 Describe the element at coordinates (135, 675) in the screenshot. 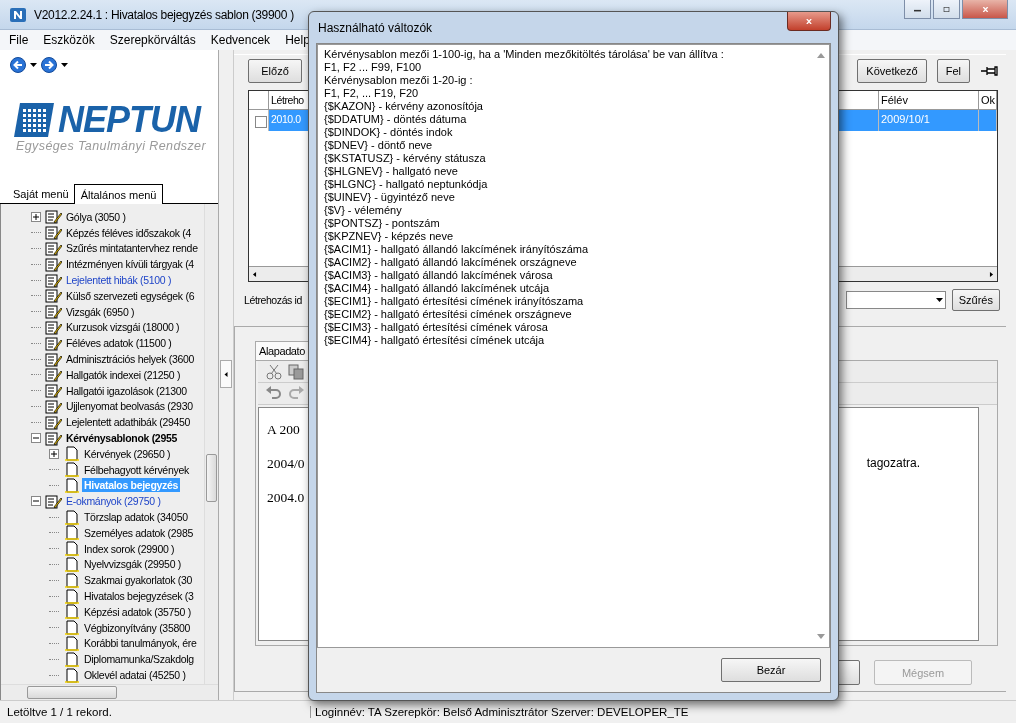

I see `tree-item: Oklevél adatai (45250 )` at that location.